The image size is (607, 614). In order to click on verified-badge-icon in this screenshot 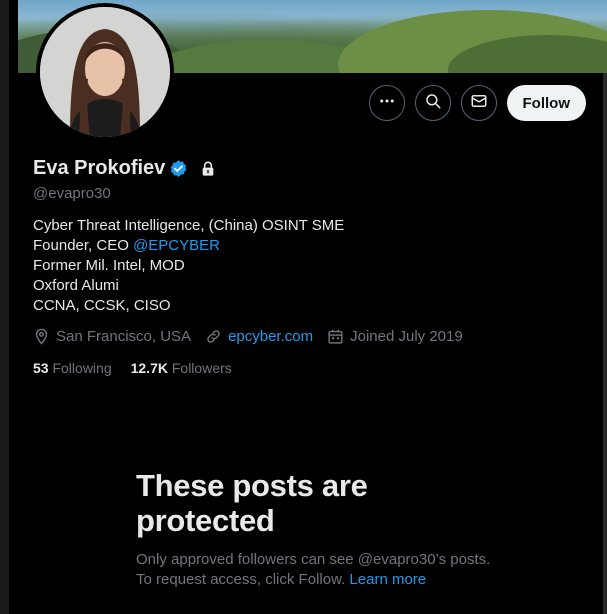, I will do `click(178, 168)`.